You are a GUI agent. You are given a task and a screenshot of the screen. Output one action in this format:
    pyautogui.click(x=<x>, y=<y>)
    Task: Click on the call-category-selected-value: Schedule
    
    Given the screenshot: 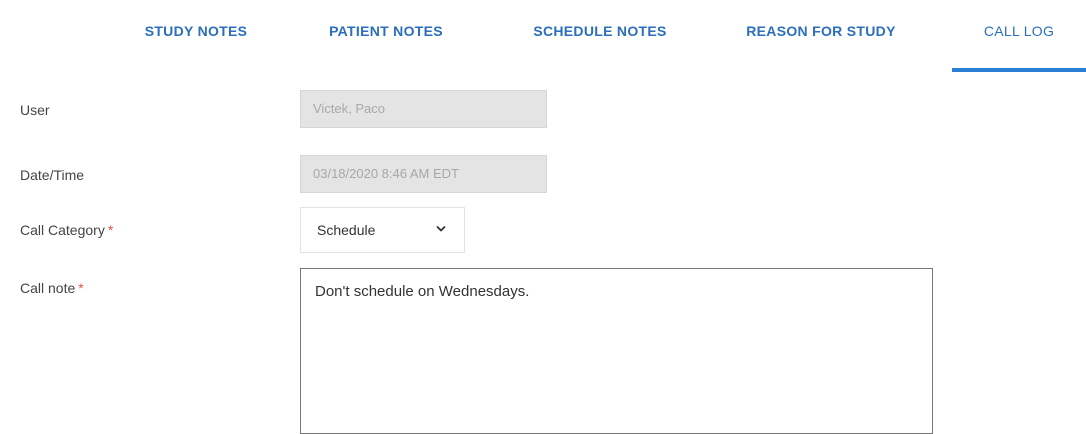 What is the action you would take?
    pyautogui.click(x=346, y=230)
    